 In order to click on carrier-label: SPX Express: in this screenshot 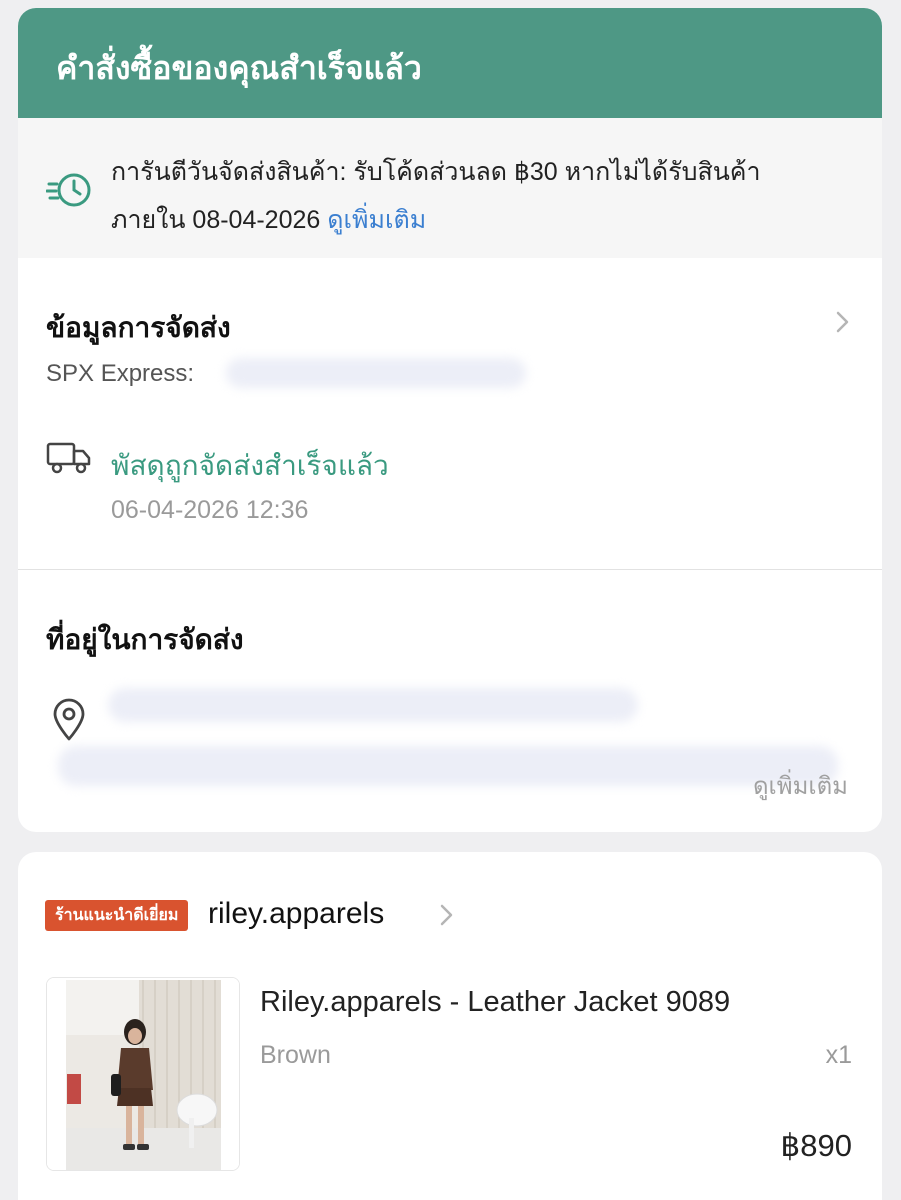, I will do `click(120, 373)`.